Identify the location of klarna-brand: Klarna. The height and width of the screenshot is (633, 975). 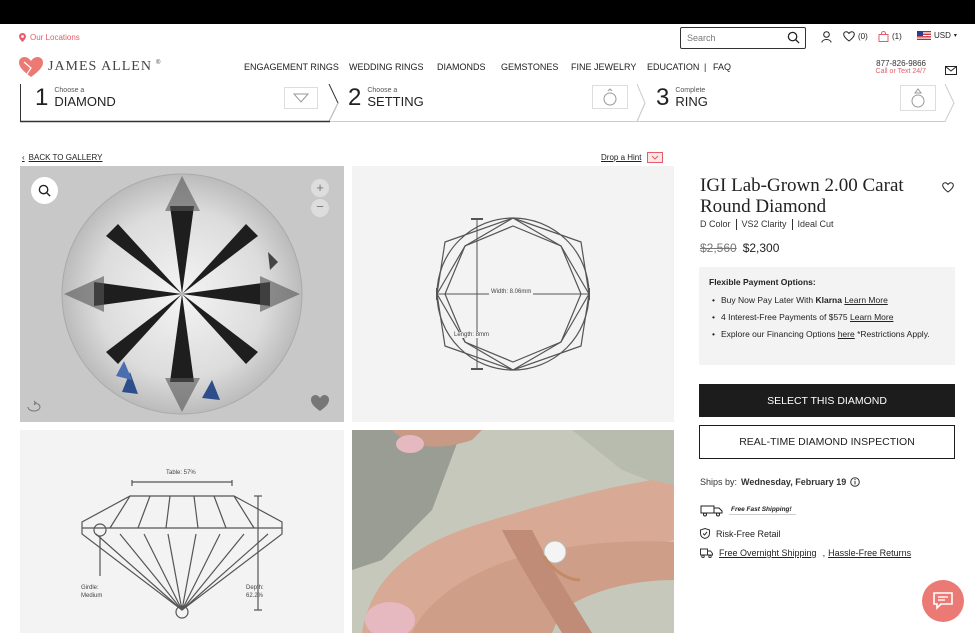
(828, 300).